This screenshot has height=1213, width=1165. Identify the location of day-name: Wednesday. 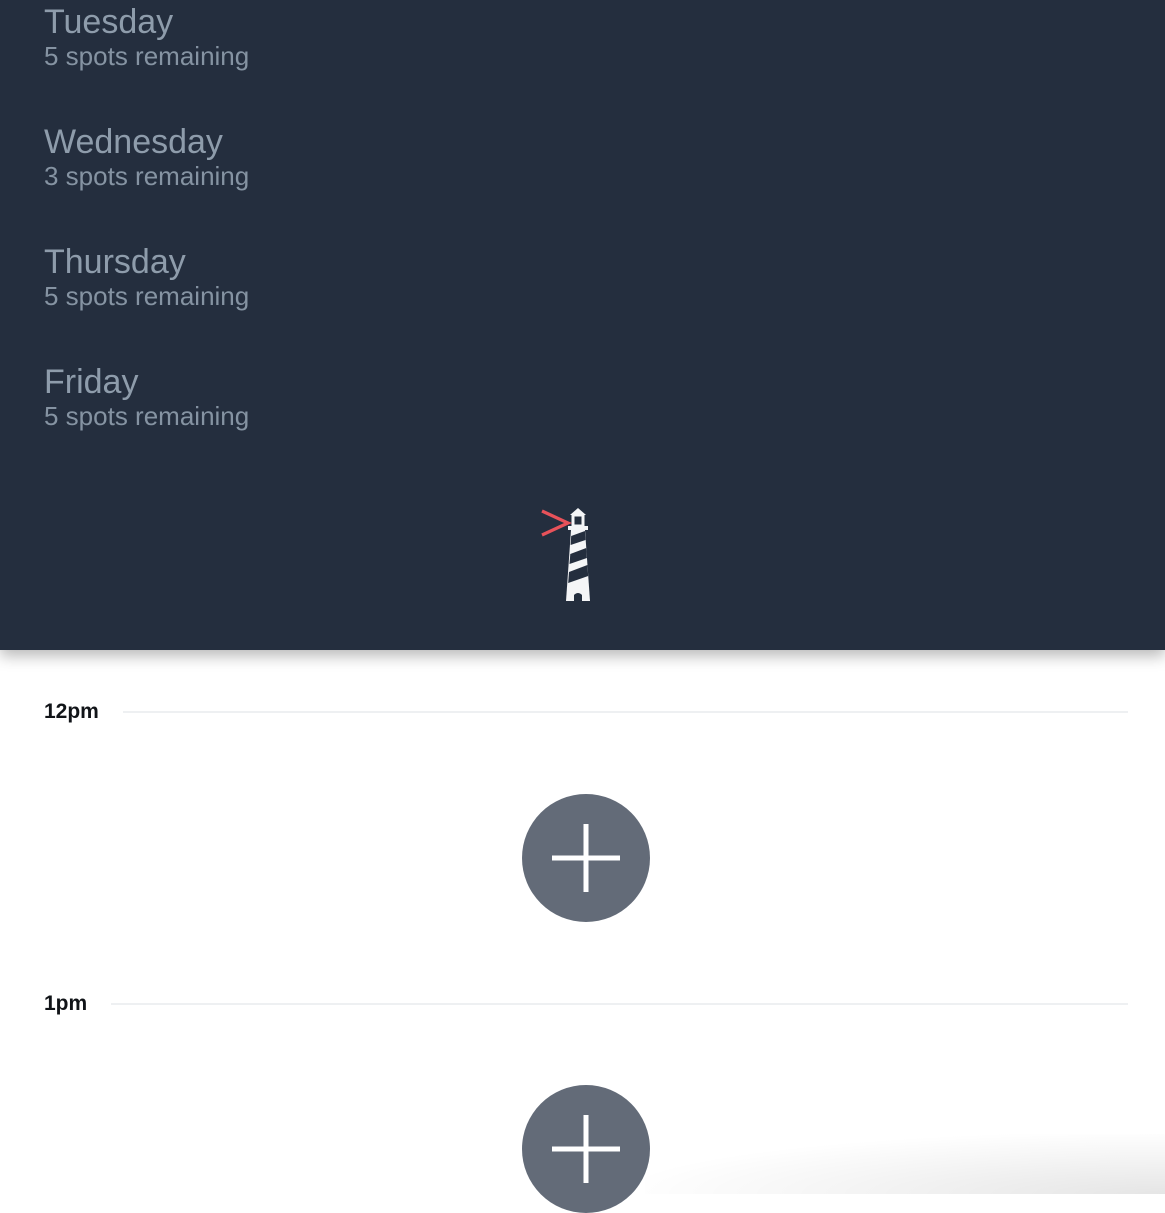
(133, 142).